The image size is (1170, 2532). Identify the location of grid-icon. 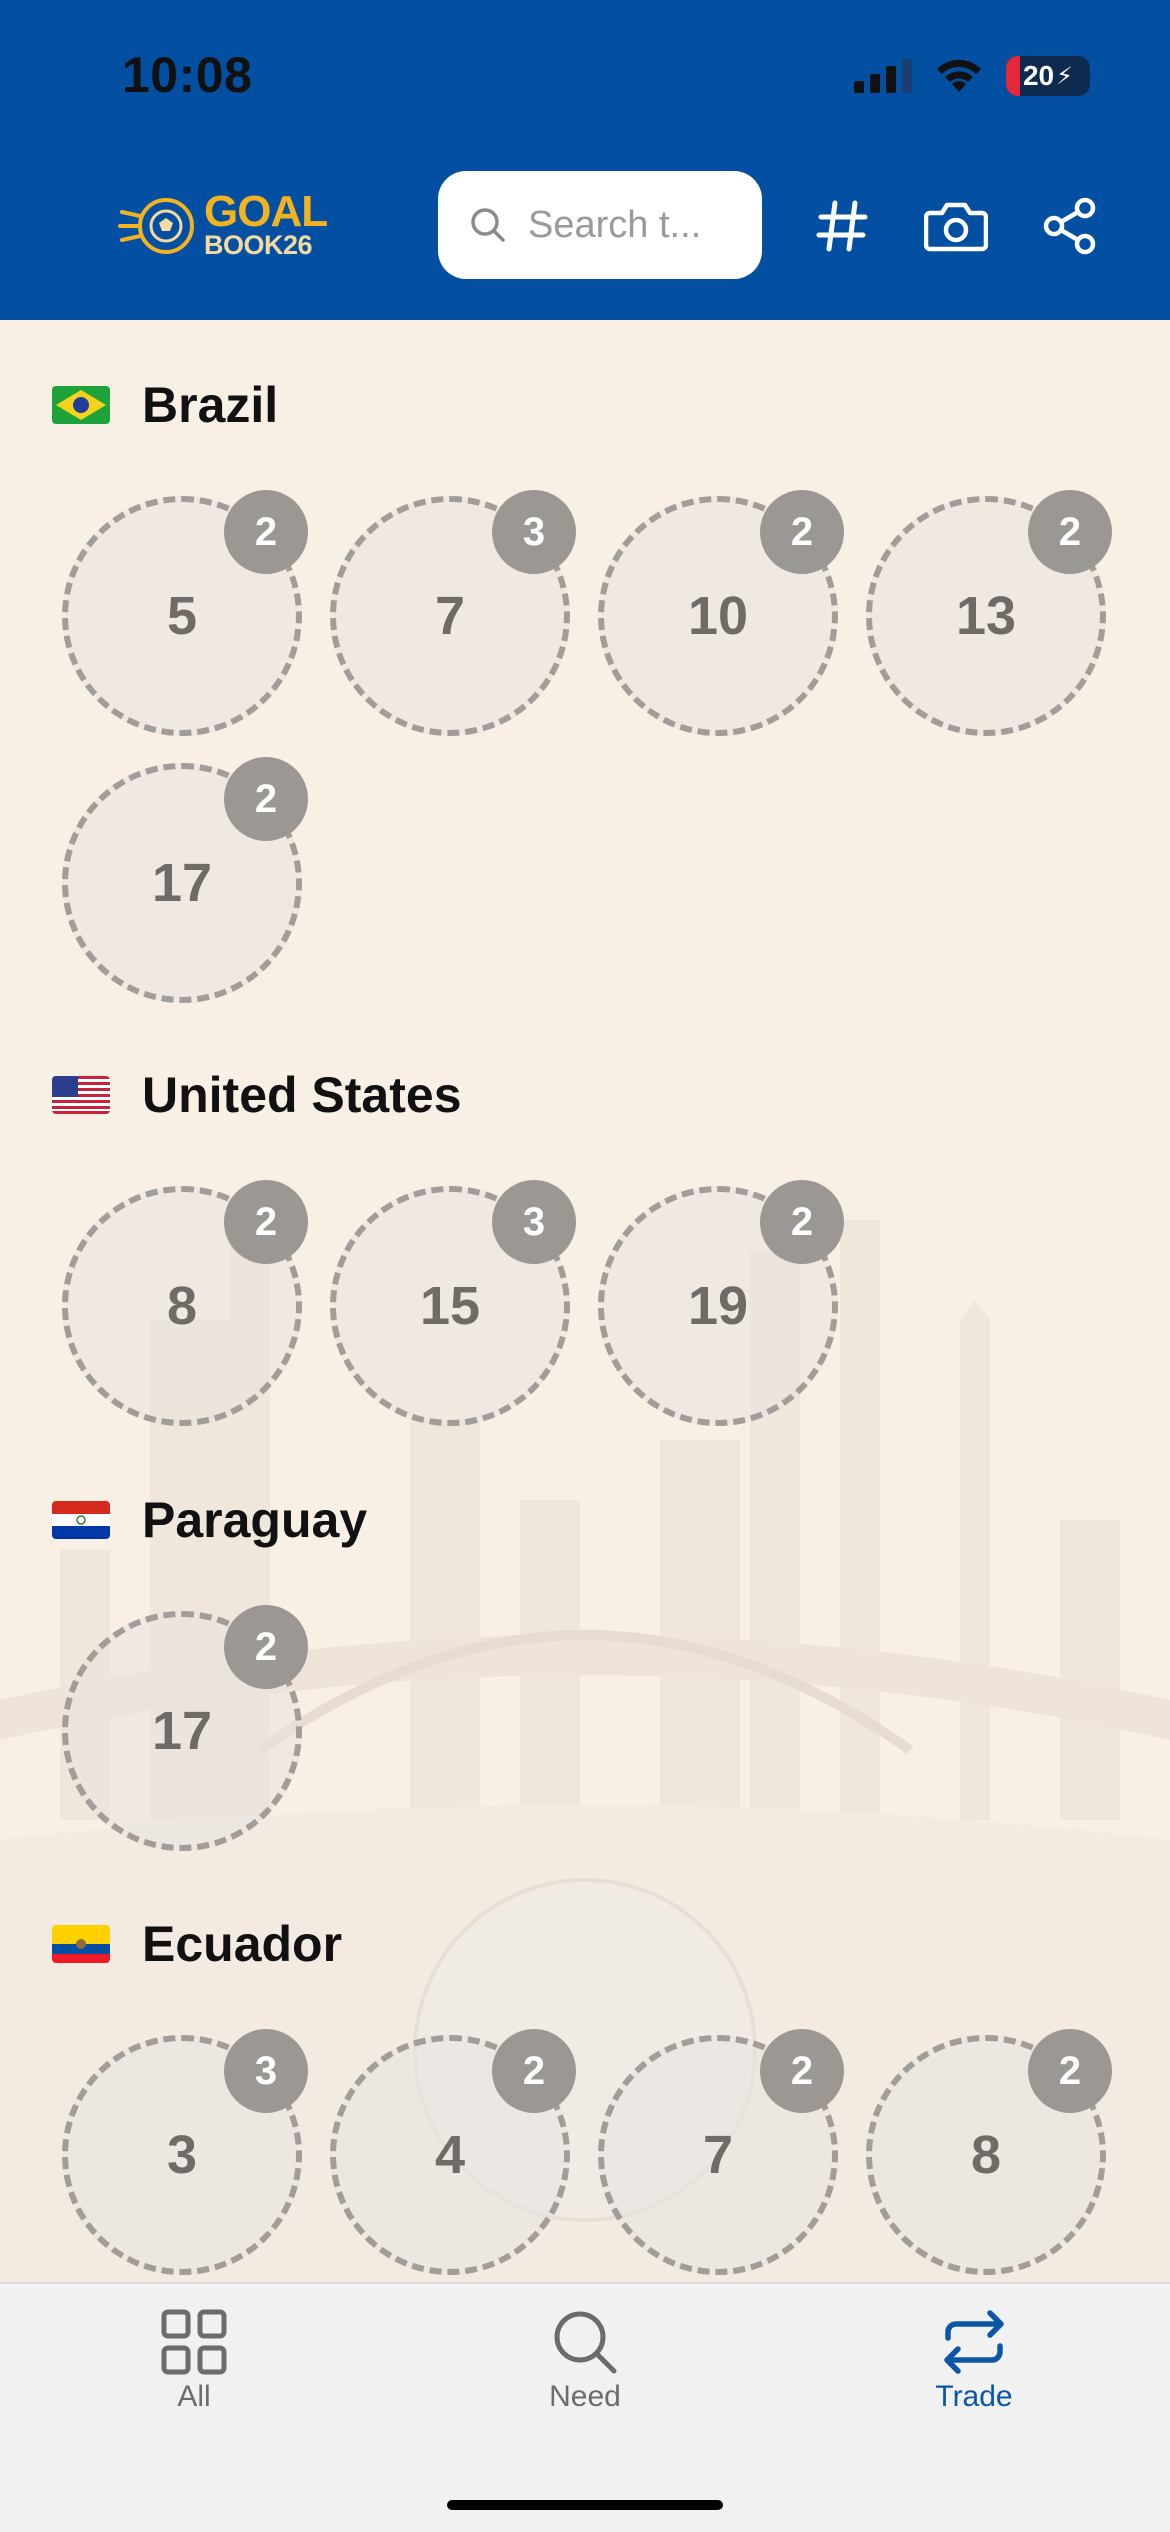
(194, 2342).